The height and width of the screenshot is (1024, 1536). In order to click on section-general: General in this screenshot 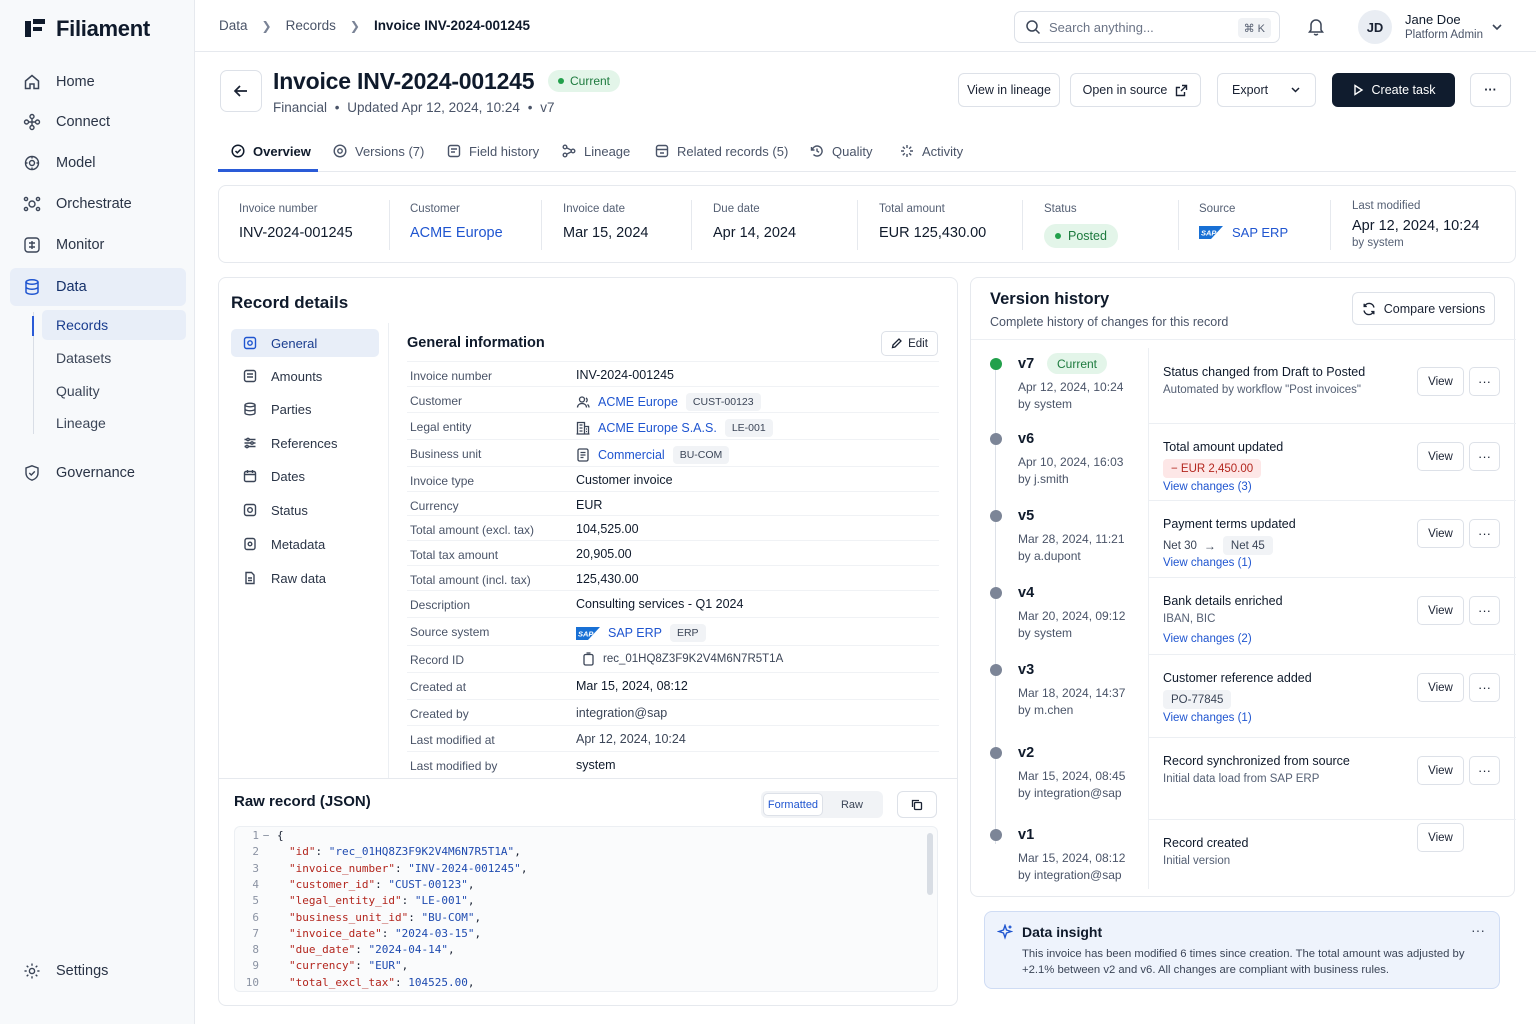, I will do `click(305, 343)`.